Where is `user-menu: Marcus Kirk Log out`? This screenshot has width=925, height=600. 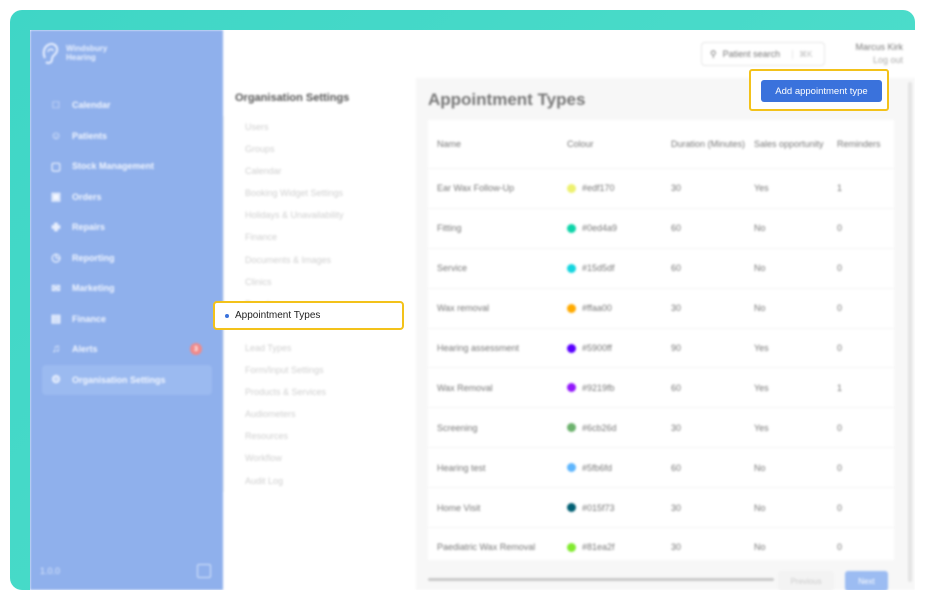 user-menu: Marcus Kirk Log out is located at coordinates (879, 54).